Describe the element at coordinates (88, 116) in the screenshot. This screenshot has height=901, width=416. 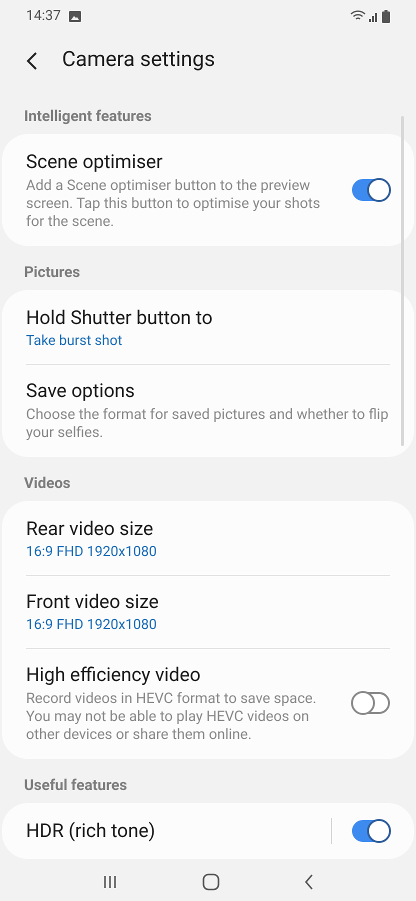
I see `section-heading: Intelligent features` at that location.